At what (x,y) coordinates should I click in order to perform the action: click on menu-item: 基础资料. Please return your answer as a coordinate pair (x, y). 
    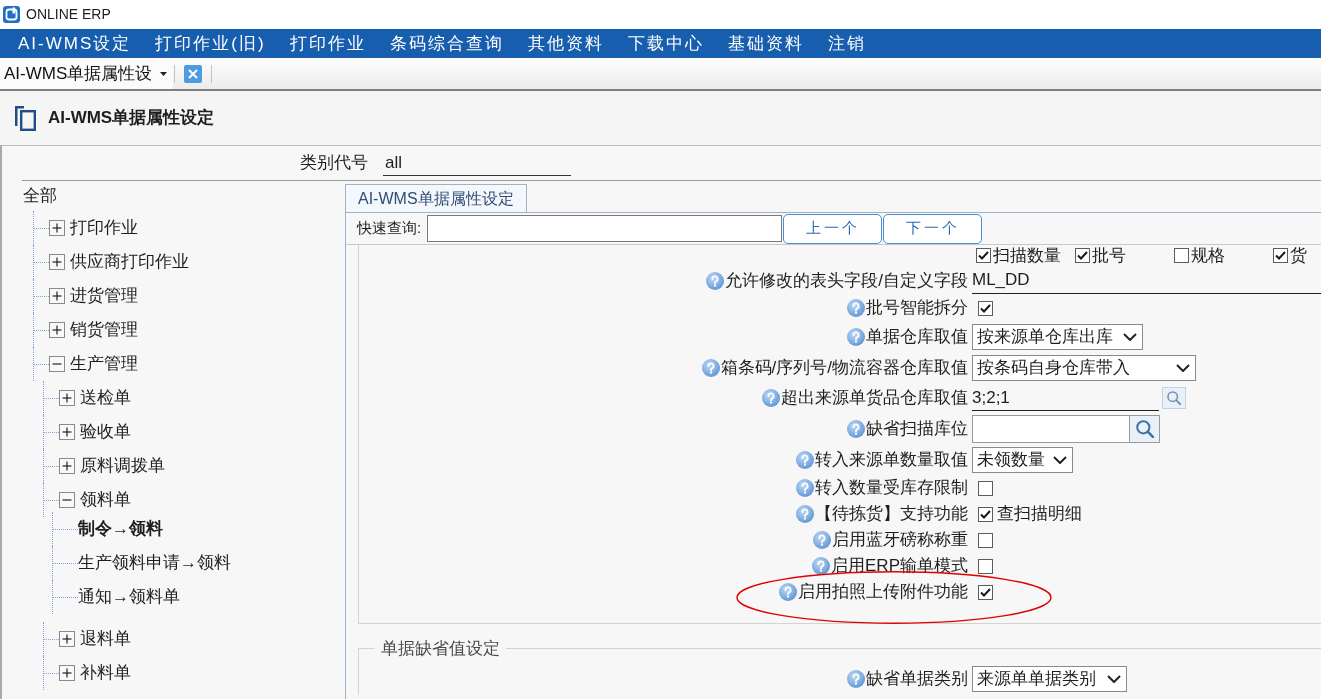
    Looking at the image, I should click on (765, 43).